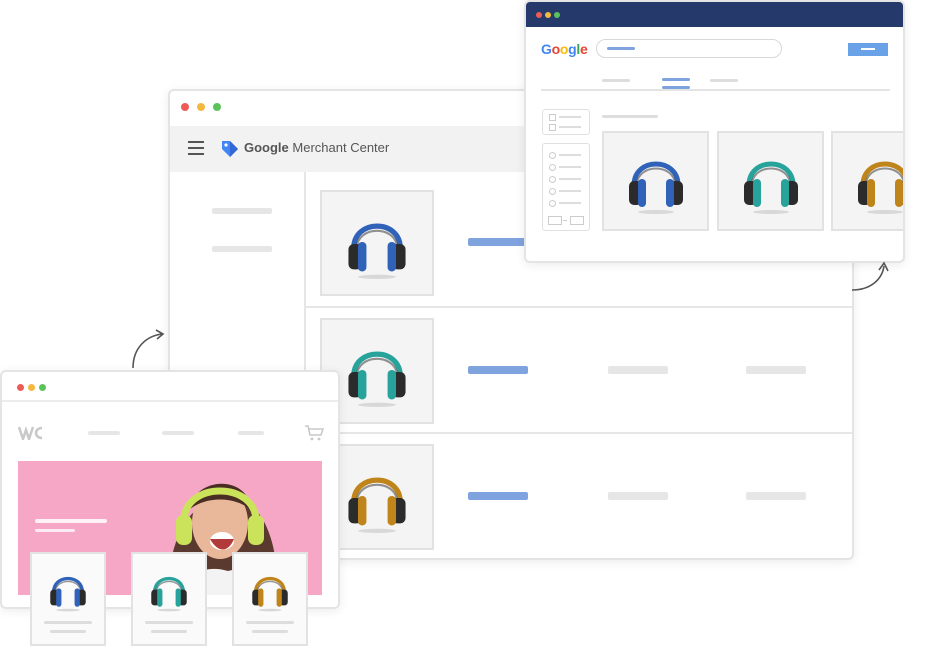 The image size is (937, 647). What do you see at coordinates (196, 148) in the screenshot?
I see `hamburger-icon` at bounding box center [196, 148].